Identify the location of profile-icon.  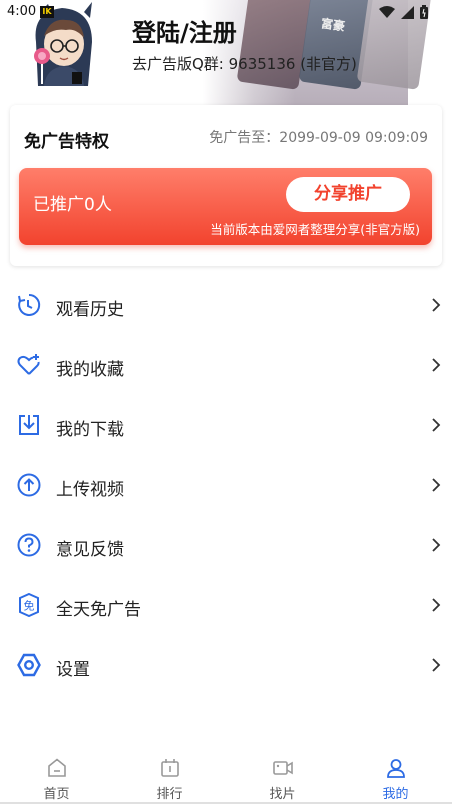
(395, 768).